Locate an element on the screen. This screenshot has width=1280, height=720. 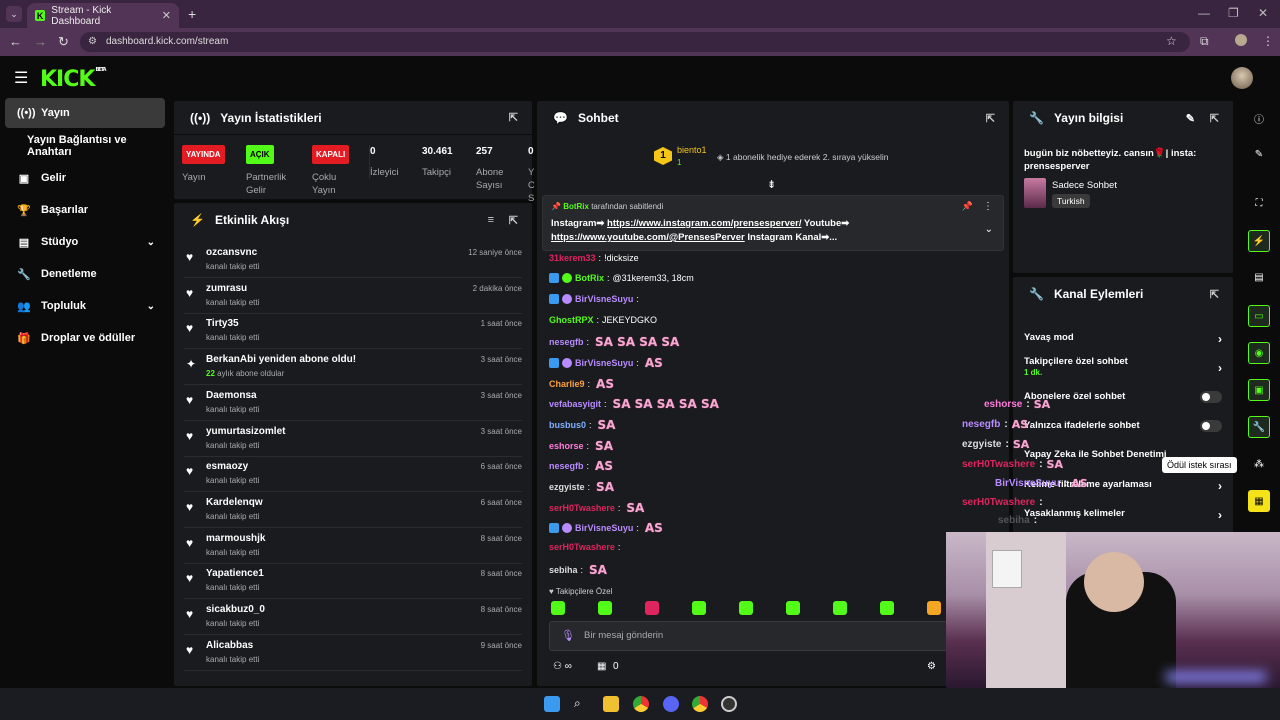
store-icon: ▦ is located at coordinates (601, 666).